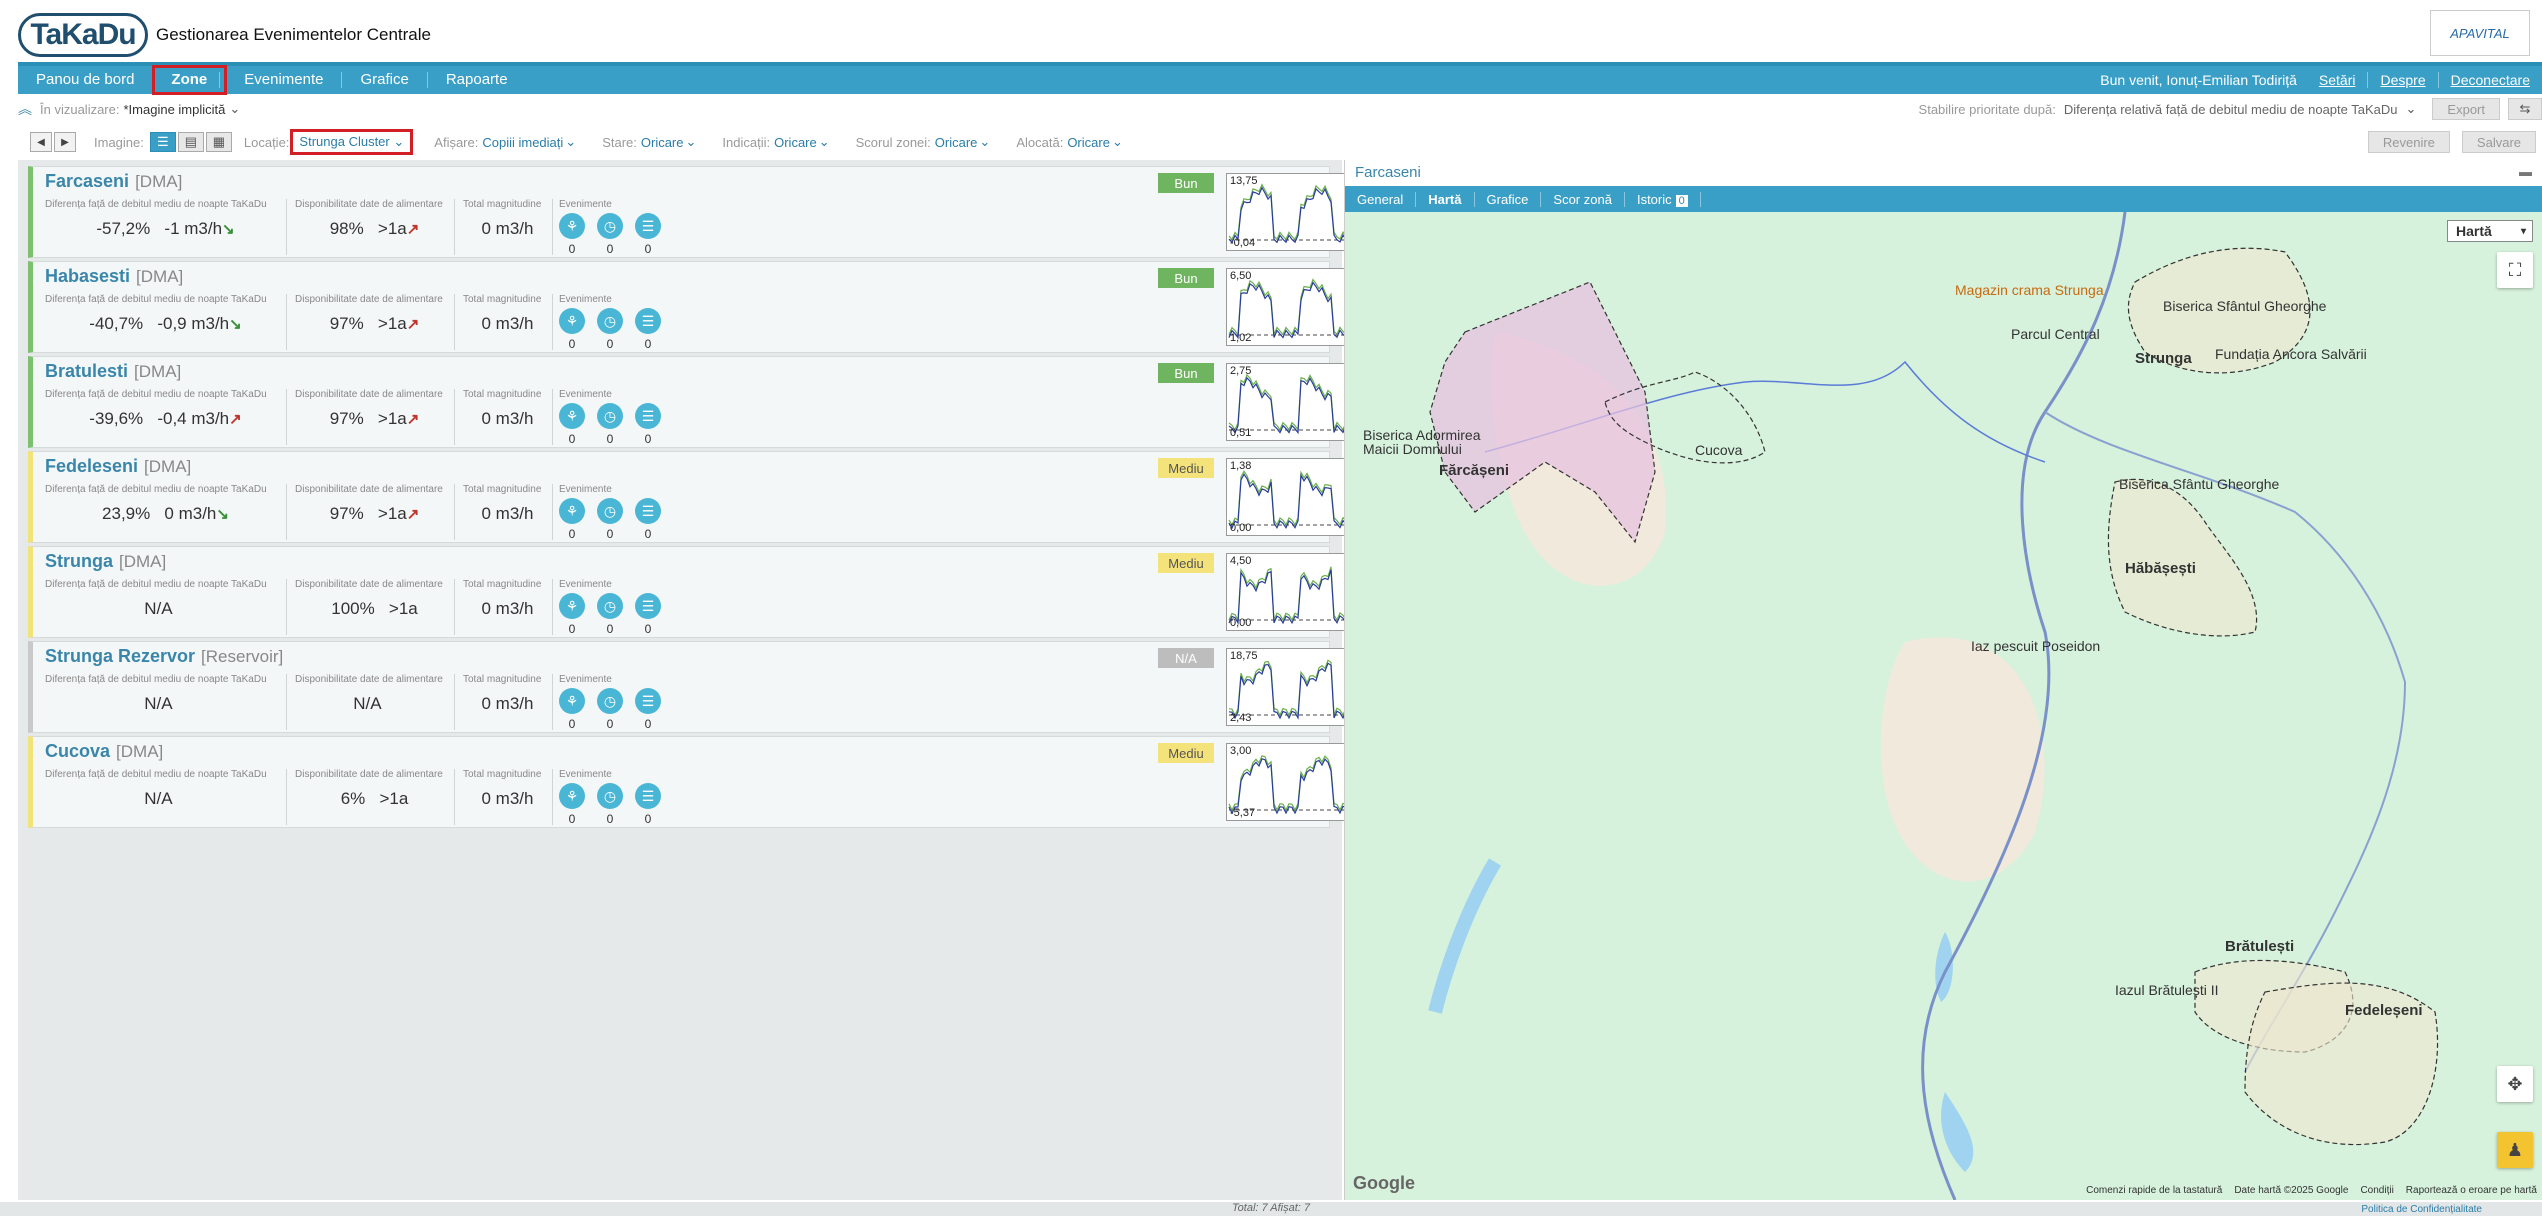 The image size is (2542, 1216). What do you see at coordinates (284, 80) in the screenshot?
I see `nav-events: Evenimente` at bounding box center [284, 80].